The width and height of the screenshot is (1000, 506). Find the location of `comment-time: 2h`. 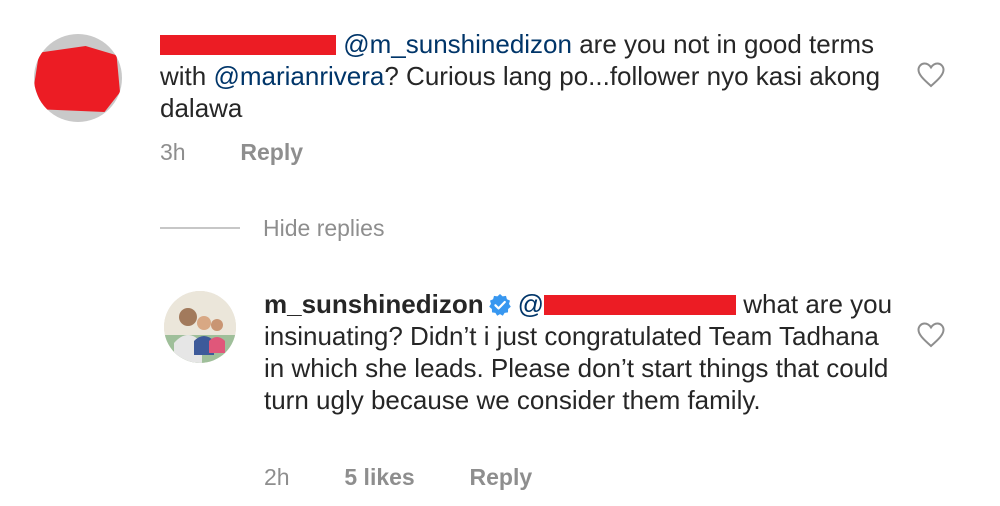

comment-time: 2h is located at coordinates (277, 477).